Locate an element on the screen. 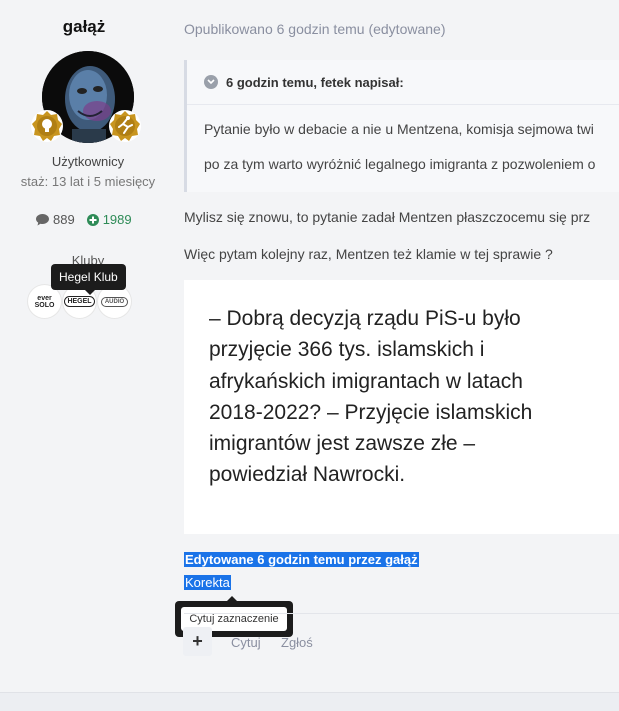 The height and width of the screenshot is (711, 619). club-tooltip: Hegel Klub is located at coordinates (88, 279).